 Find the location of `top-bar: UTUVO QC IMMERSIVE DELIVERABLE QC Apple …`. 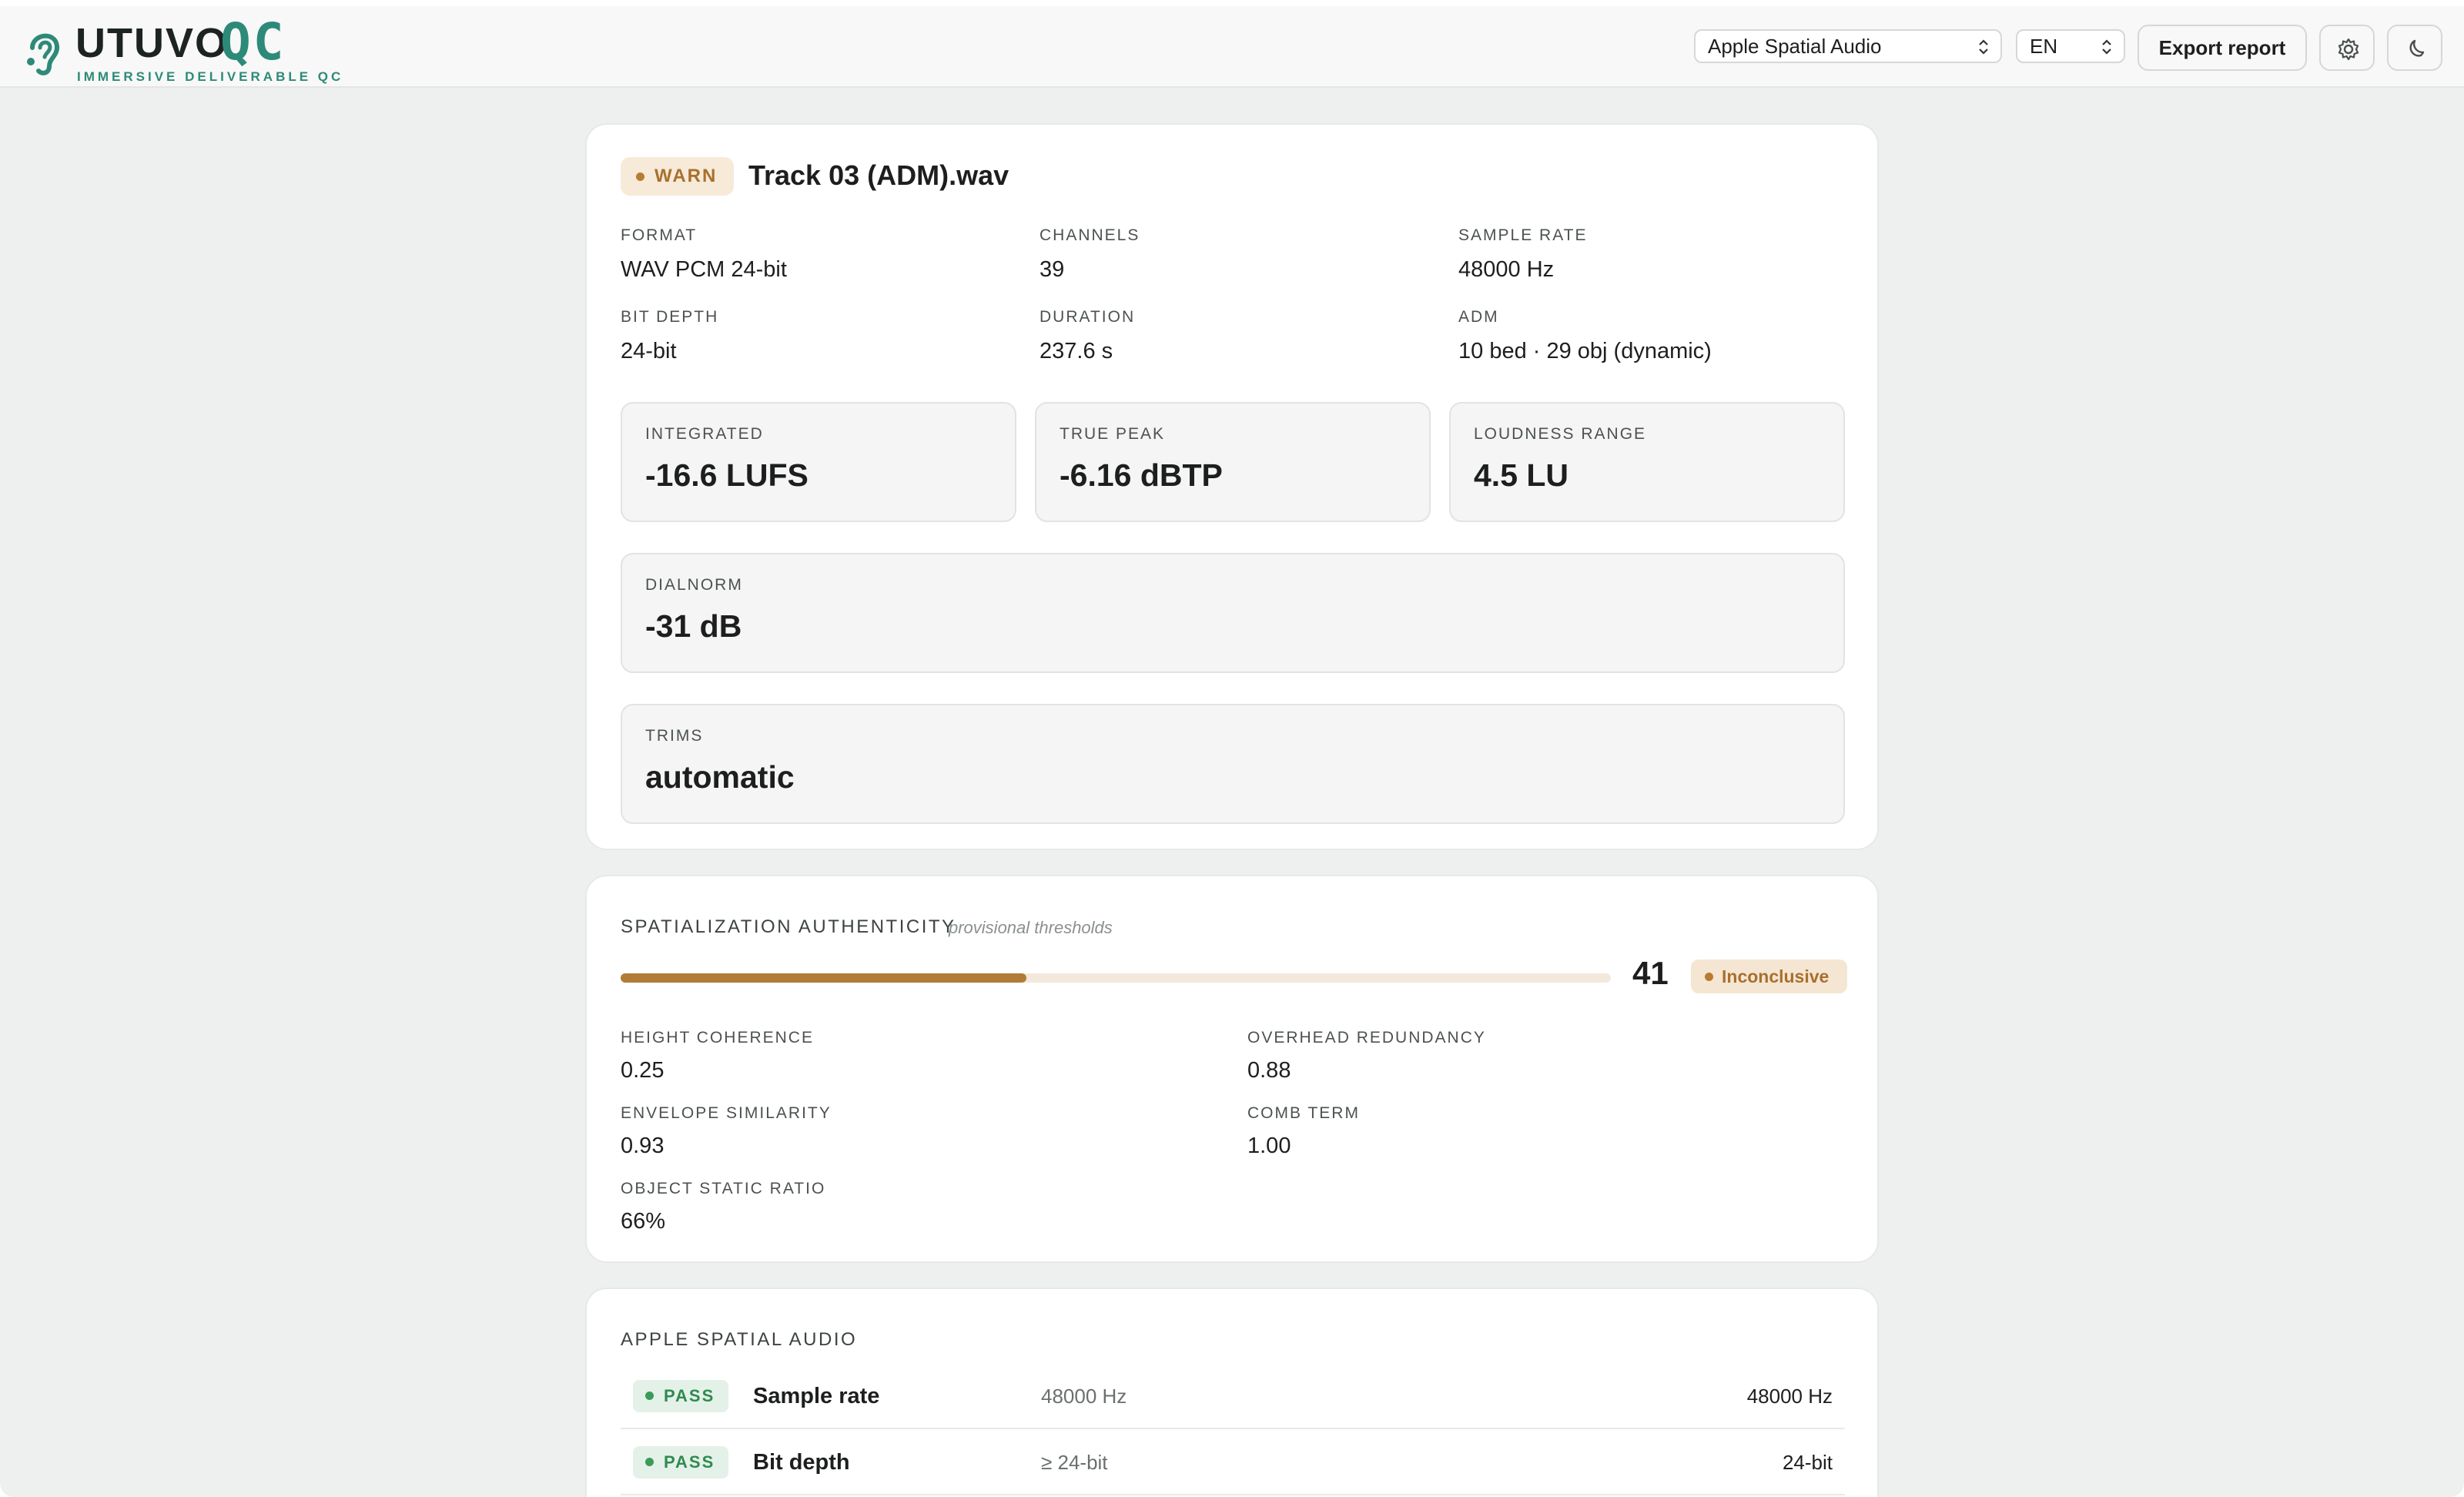

top-bar: UTUVO QC IMMERSIVE DELIVERABLE QC Apple … is located at coordinates (1232, 47).